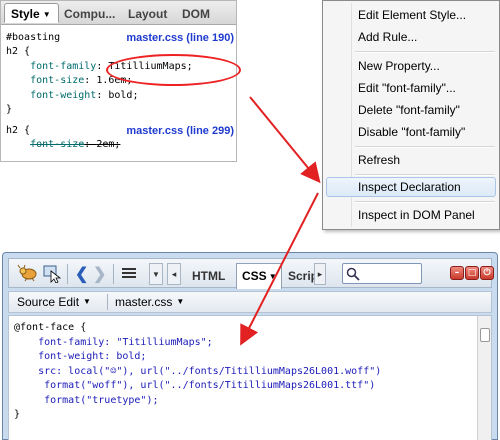  I want to click on tab-scroll-right-icon: ▸, so click(320, 274).